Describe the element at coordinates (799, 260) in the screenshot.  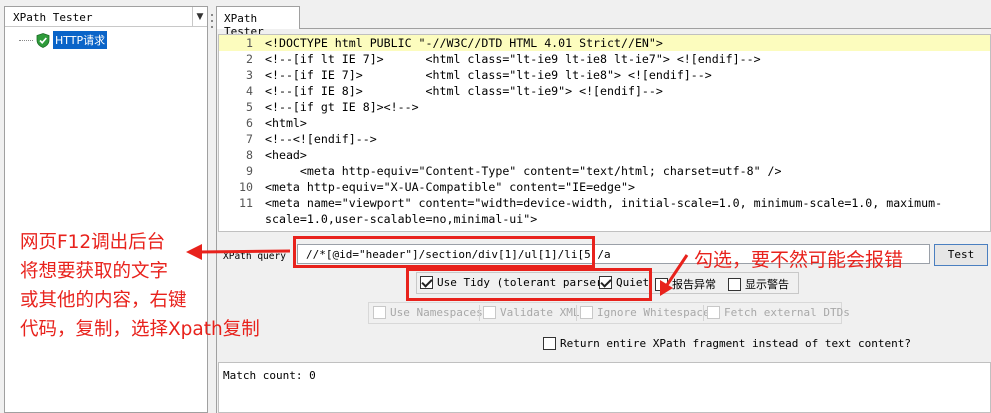
I see `right-annotation-text: 勾选，要不然可能会报错` at that location.